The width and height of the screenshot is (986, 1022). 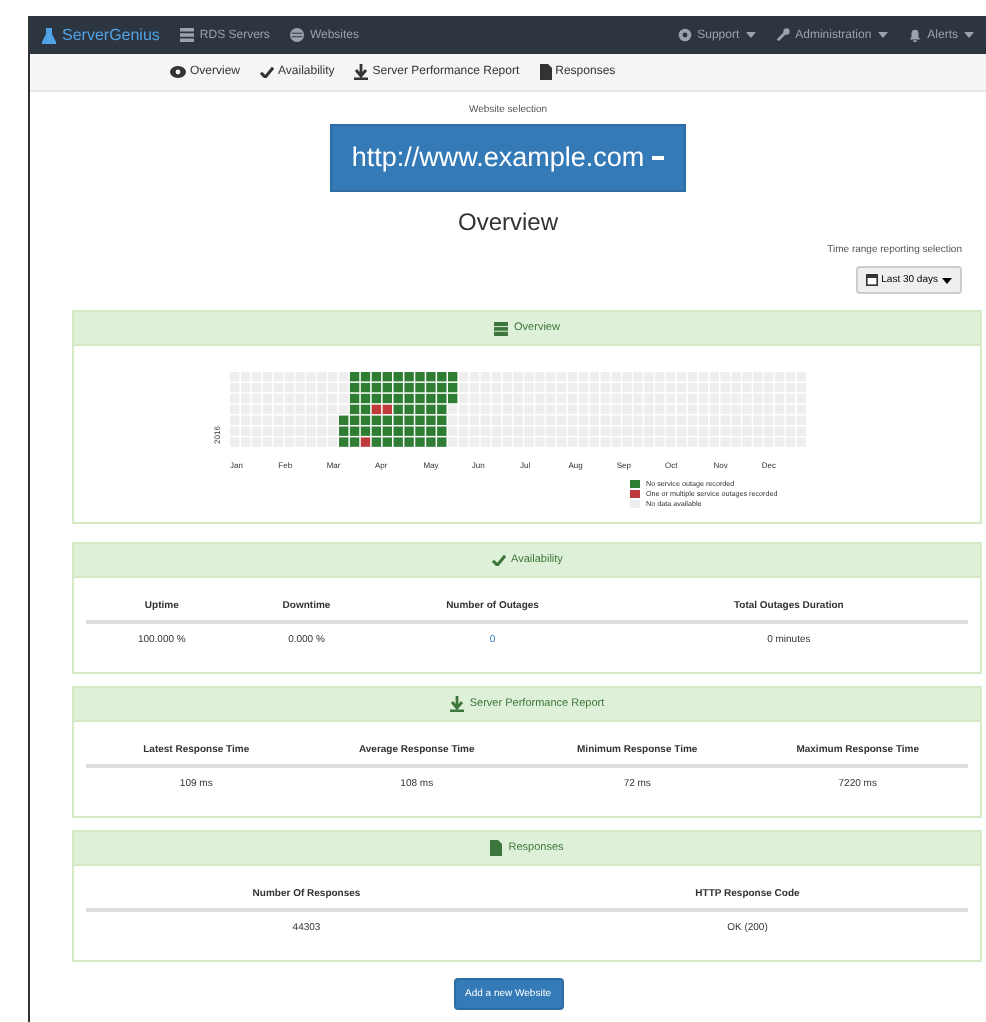 What do you see at coordinates (178, 72) in the screenshot?
I see `eye-icon` at bounding box center [178, 72].